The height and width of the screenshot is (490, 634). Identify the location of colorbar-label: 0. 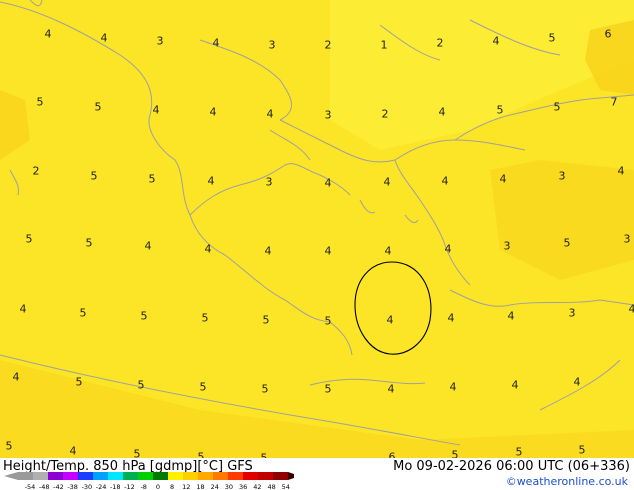
(158, 486).